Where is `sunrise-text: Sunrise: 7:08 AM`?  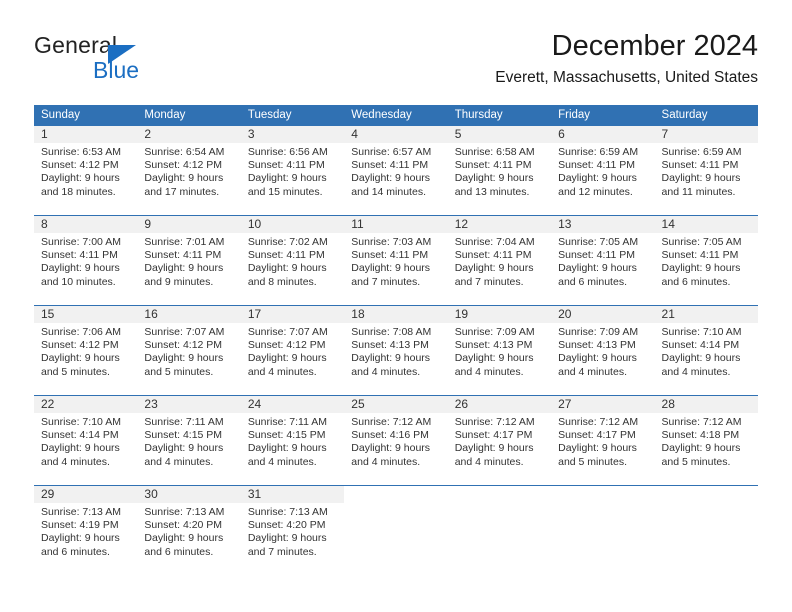 sunrise-text: Sunrise: 7:08 AM is located at coordinates (391, 332).